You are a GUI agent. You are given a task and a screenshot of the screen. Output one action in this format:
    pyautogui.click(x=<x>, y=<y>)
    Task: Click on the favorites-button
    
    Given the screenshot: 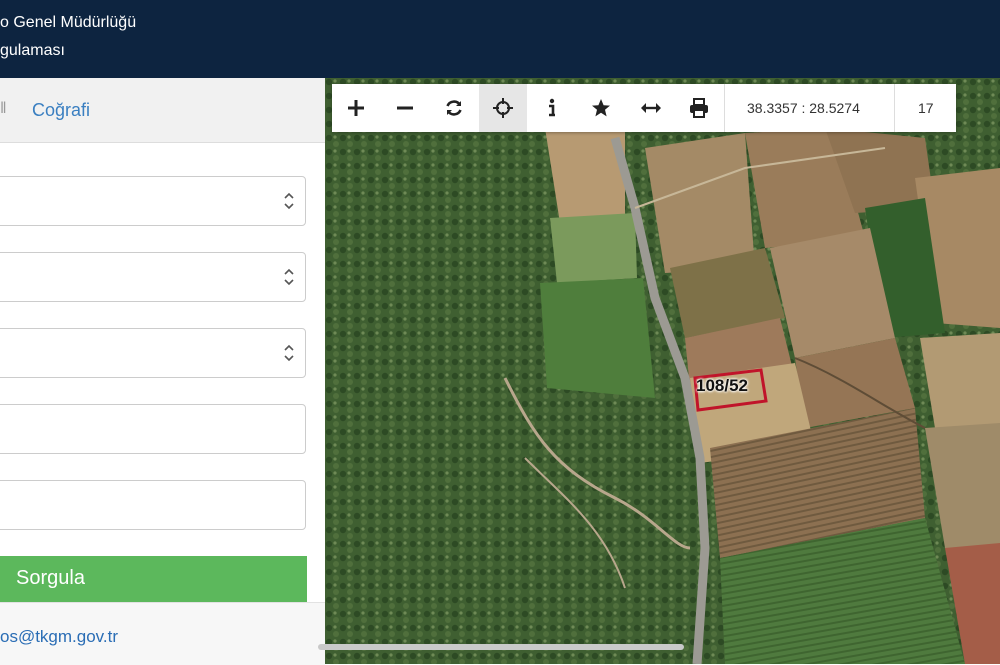 What is the action you would take?
    pyautogui.click(x=601, y=108)
    